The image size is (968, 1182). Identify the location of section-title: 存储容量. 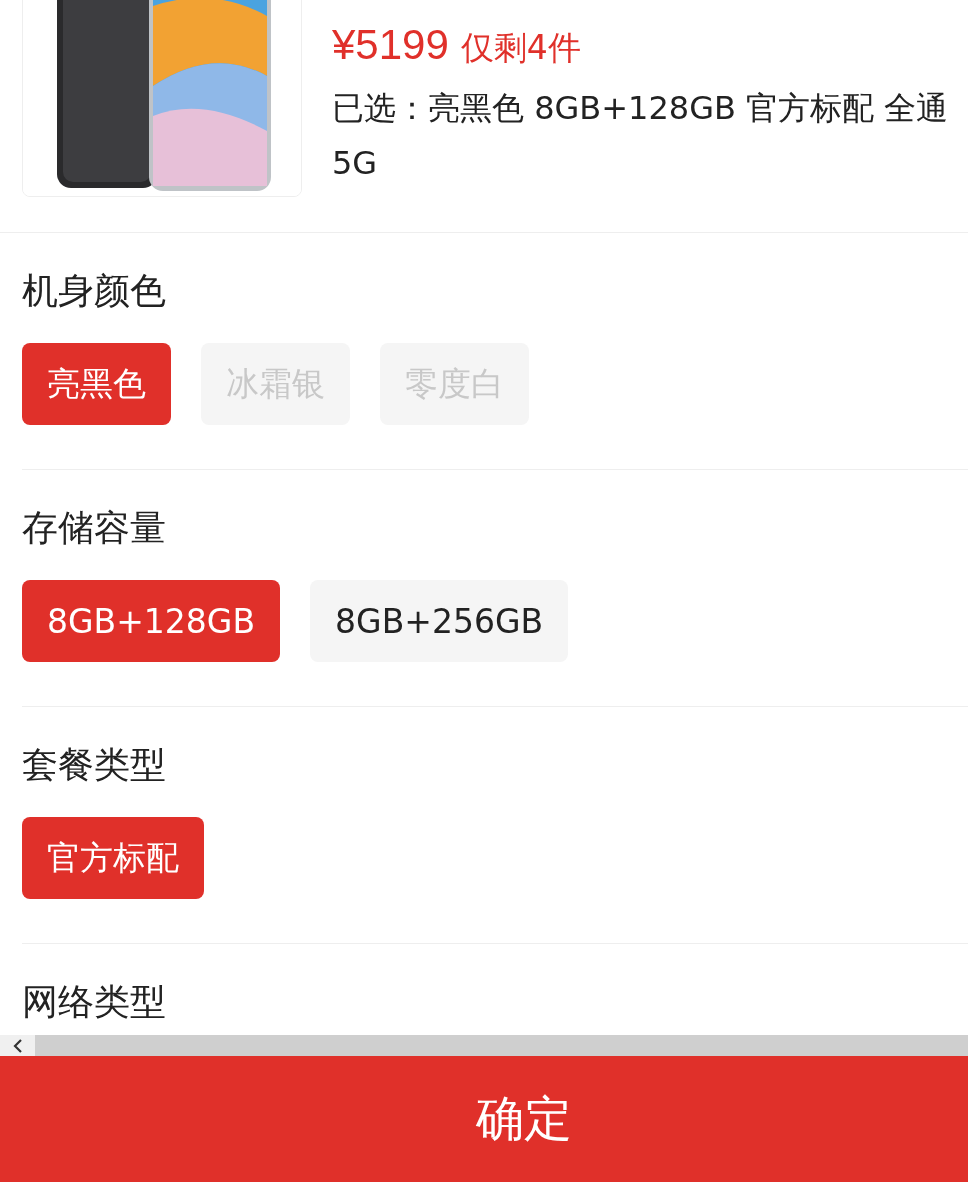
(94, 528).